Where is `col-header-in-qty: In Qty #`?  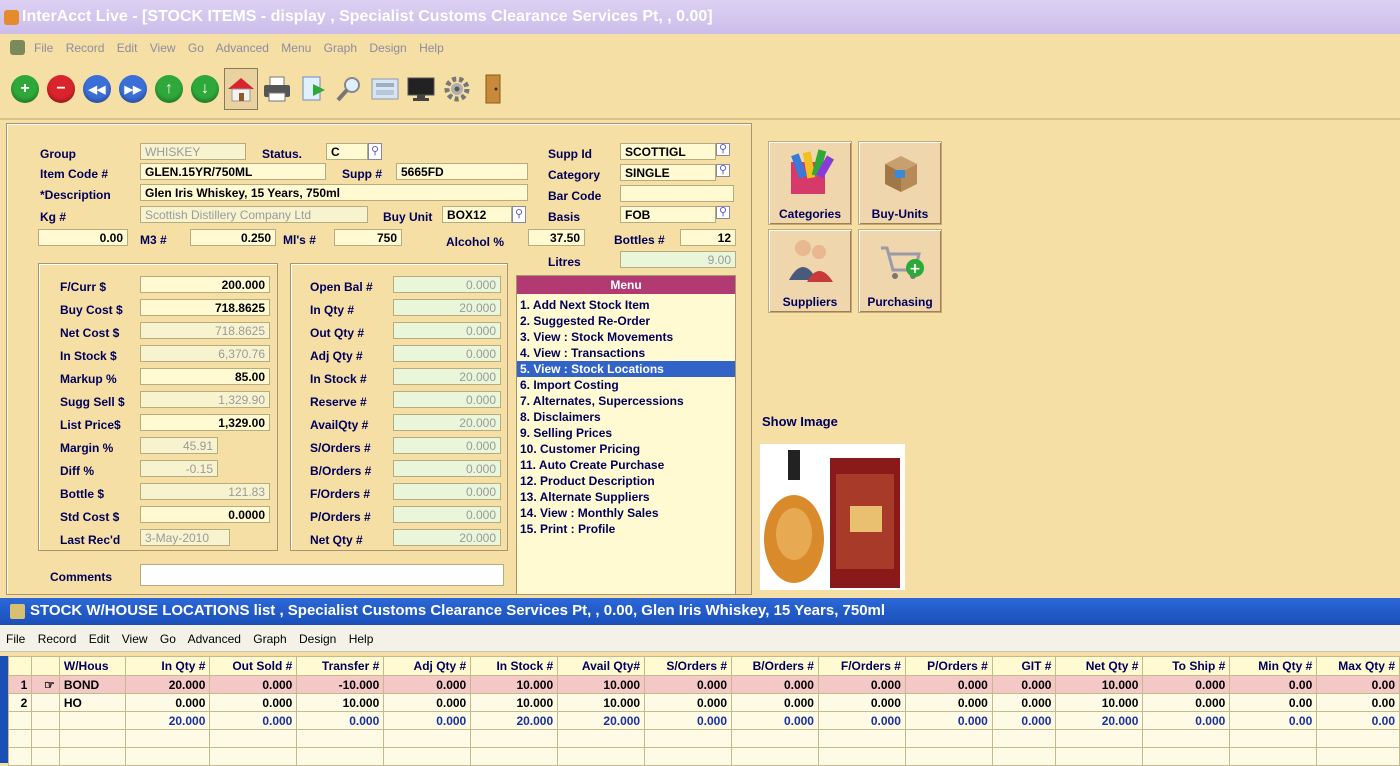
col-header-in-qty: In Qty # is located at coordinates (167, 666).